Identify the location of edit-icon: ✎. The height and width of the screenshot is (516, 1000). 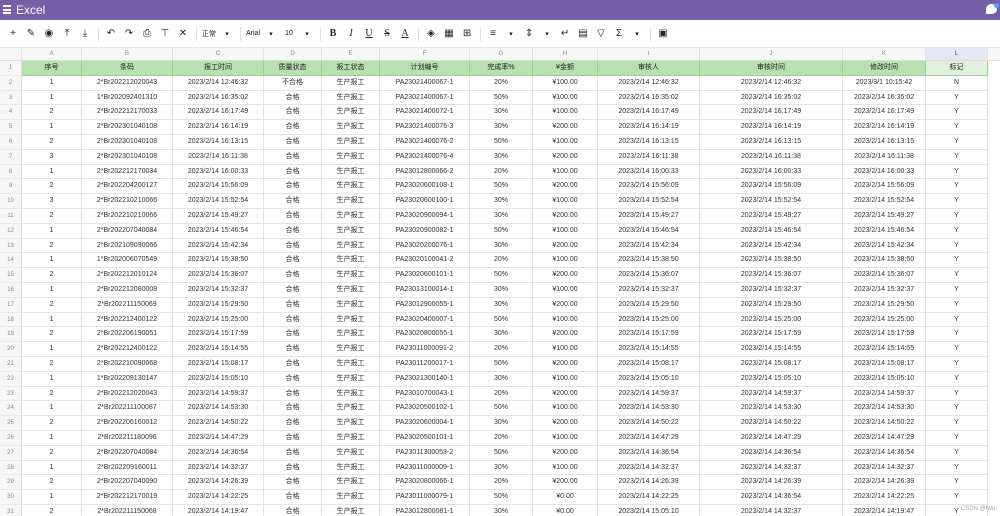
(31, 34).